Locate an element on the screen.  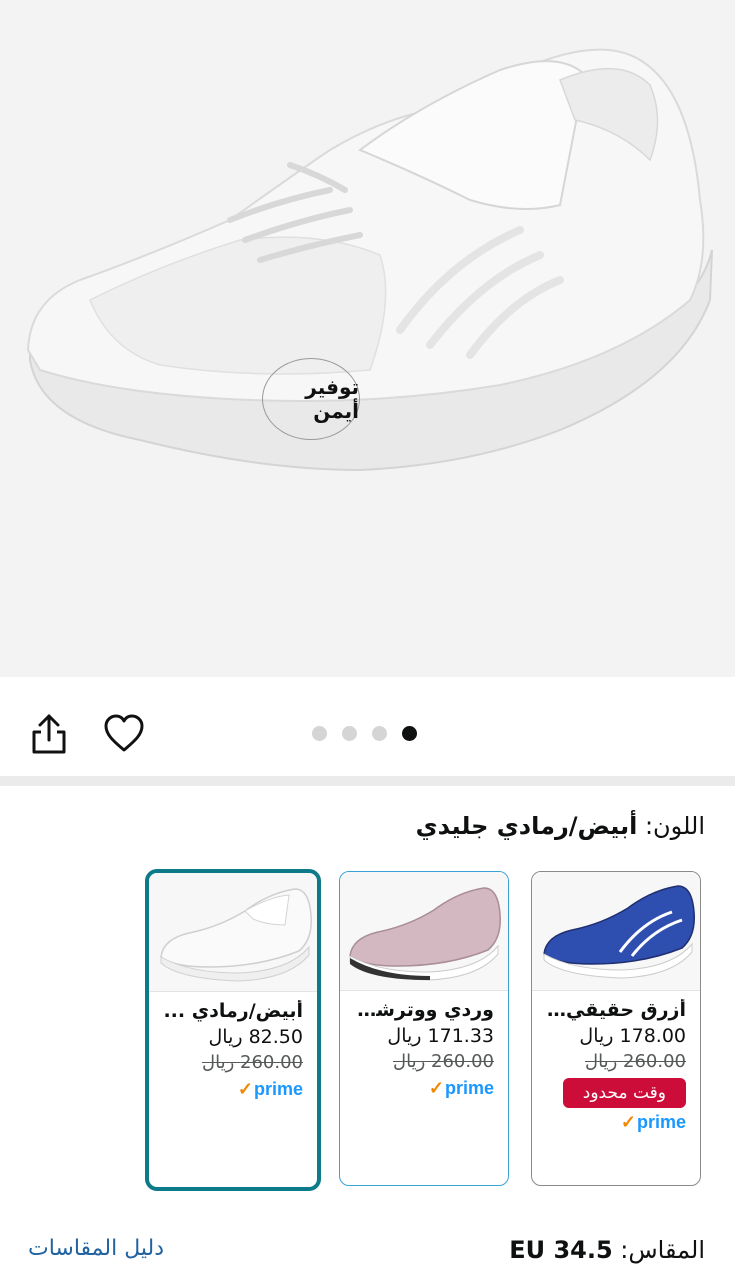
page-edge is located at coordinates (744, 640).